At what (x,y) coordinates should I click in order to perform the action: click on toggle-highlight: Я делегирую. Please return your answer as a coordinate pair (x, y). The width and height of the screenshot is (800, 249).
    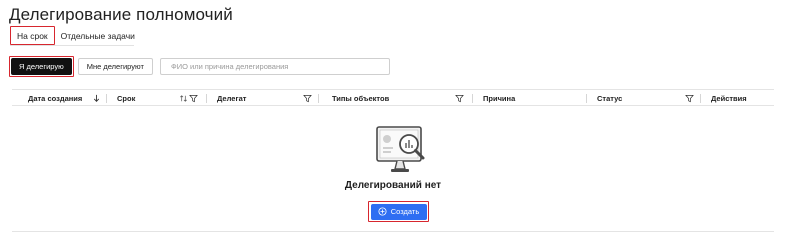
    Looking at the image, I should click on (41, 66).